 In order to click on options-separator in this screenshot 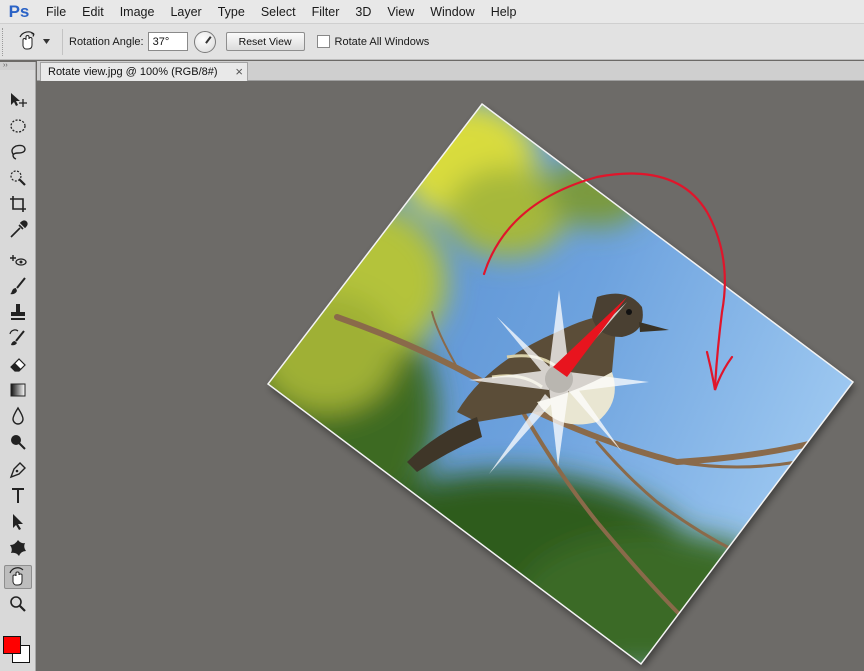, I will do `click(62, 41)`.